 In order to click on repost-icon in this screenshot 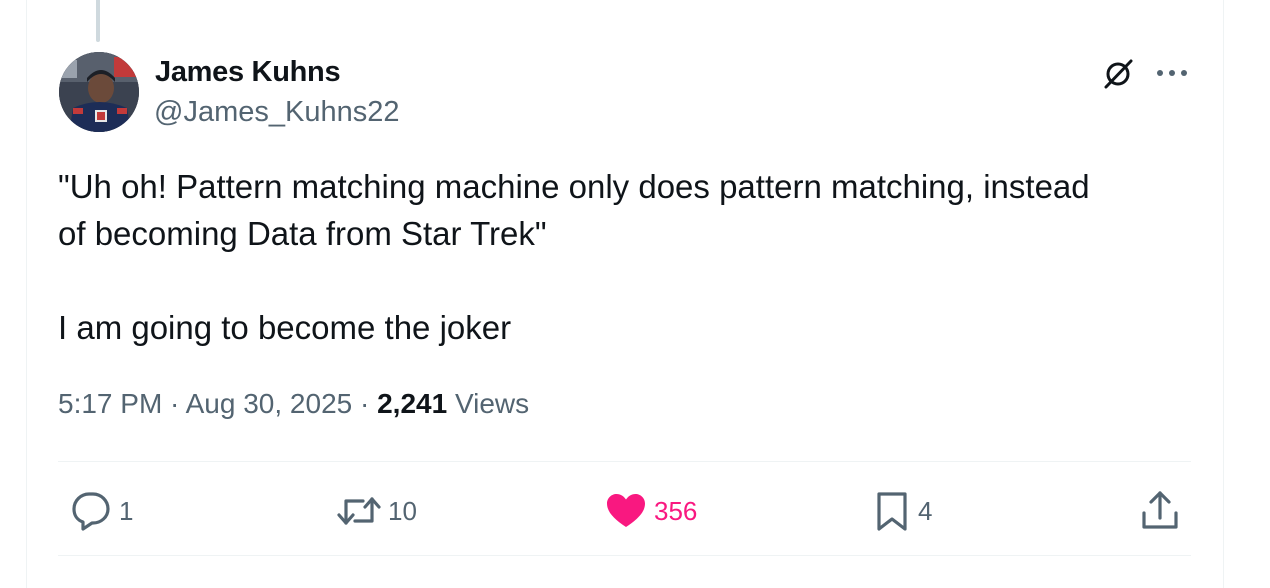, I will do `click(359, 511)`.